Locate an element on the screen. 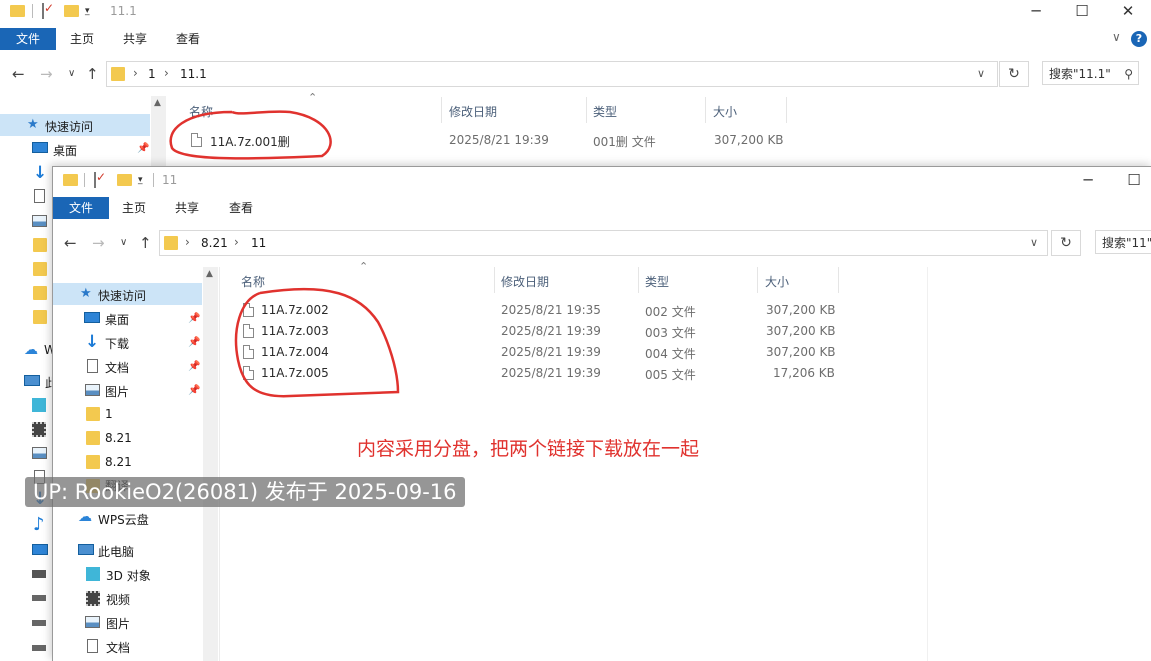 The width and height of the screenshot is (1151, 661). annotation-layer is located at coordinates (284, 254).